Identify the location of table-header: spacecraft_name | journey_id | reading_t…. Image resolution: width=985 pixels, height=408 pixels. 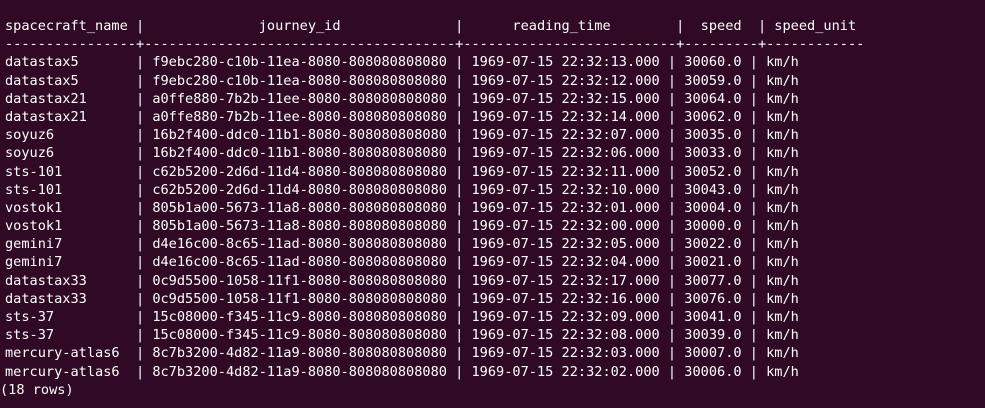
(431, 26).